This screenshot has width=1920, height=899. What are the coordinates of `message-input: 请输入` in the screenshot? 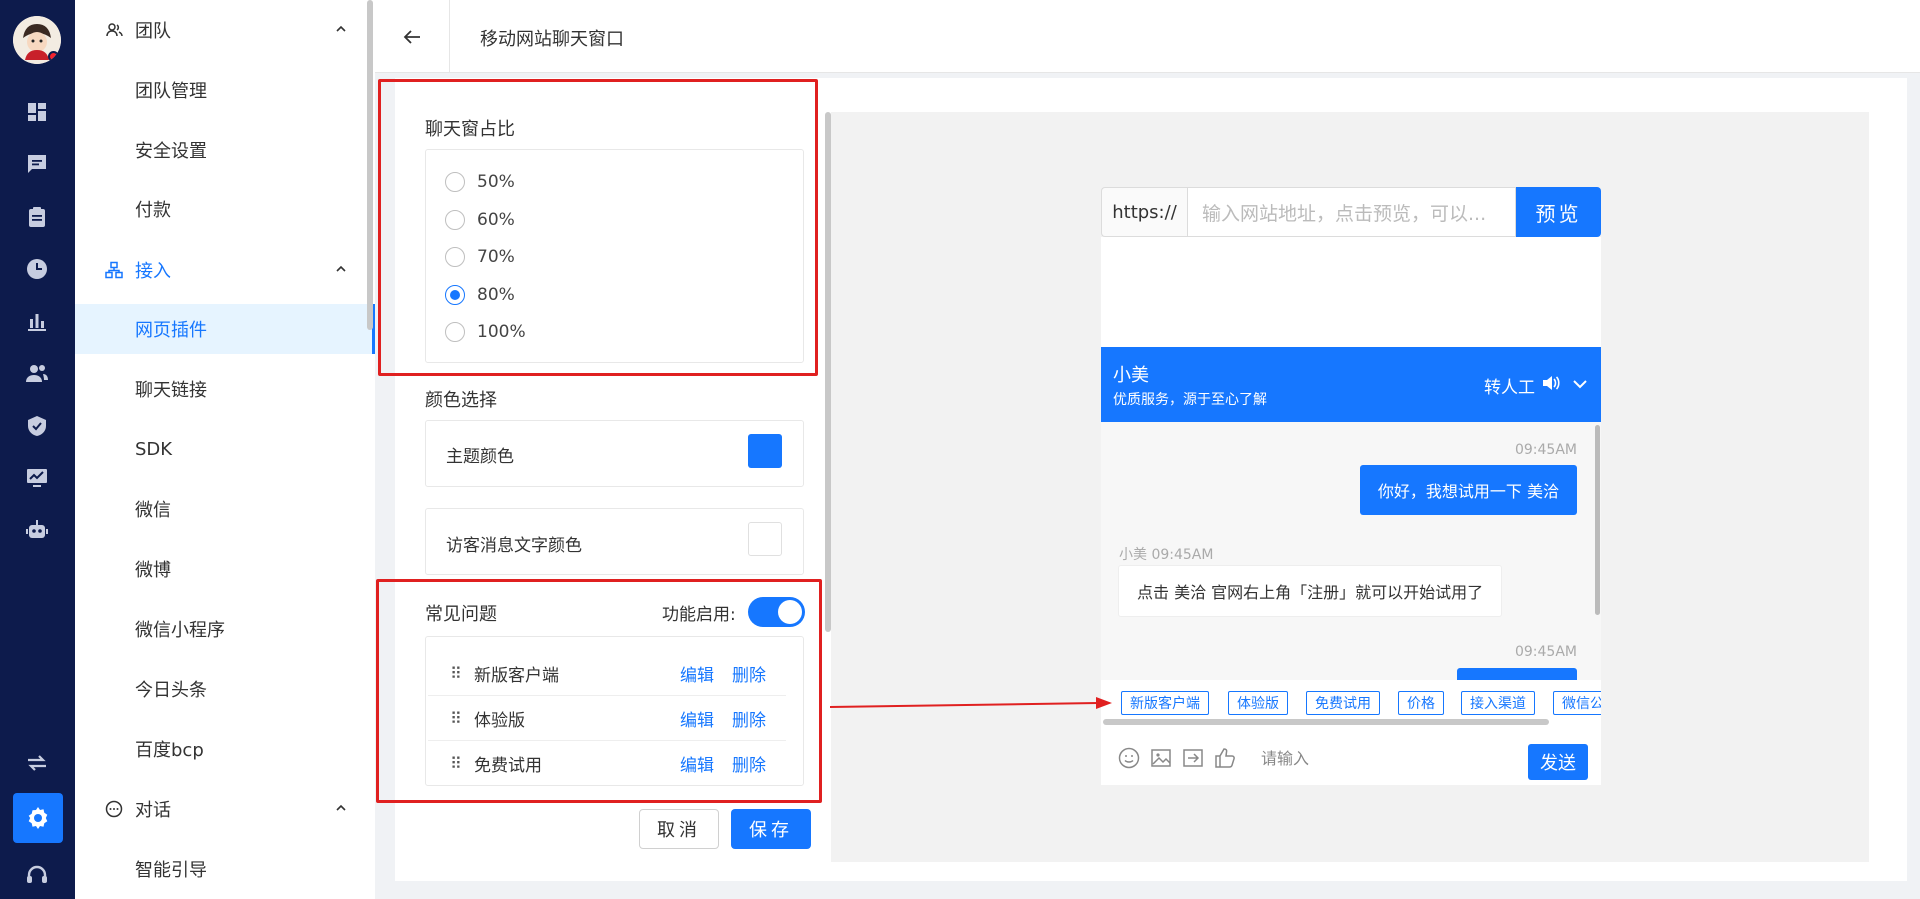 It's located at (1285, 757).